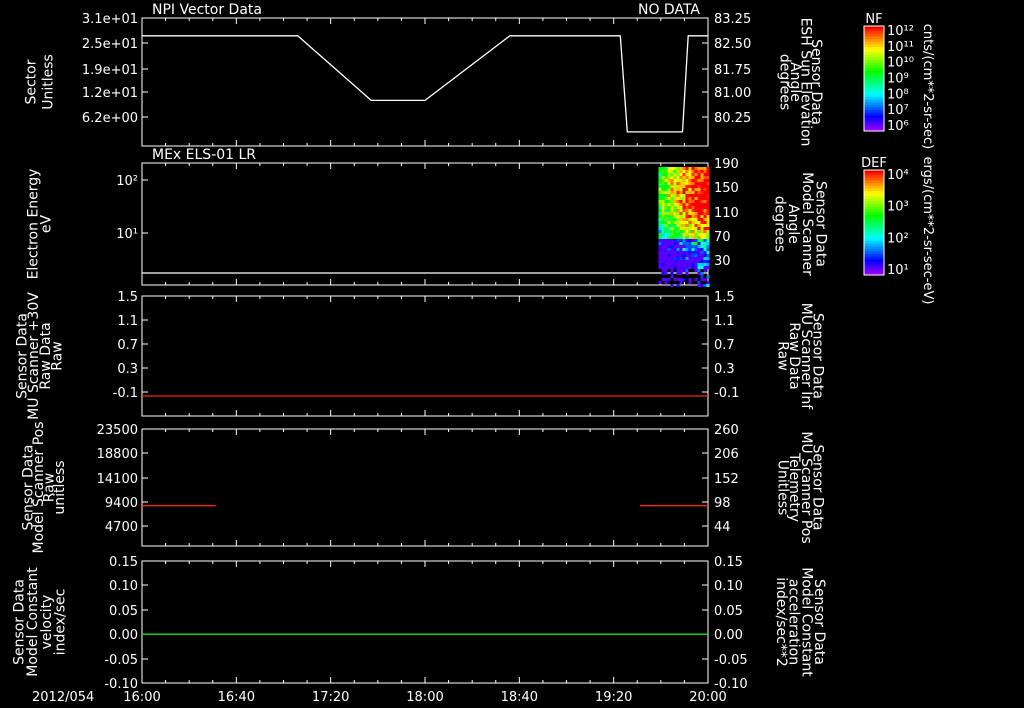 The height and width of the screenshot is (708, 1024). I want to click on y-tick-label-left: 1.1, so click(127, 321).